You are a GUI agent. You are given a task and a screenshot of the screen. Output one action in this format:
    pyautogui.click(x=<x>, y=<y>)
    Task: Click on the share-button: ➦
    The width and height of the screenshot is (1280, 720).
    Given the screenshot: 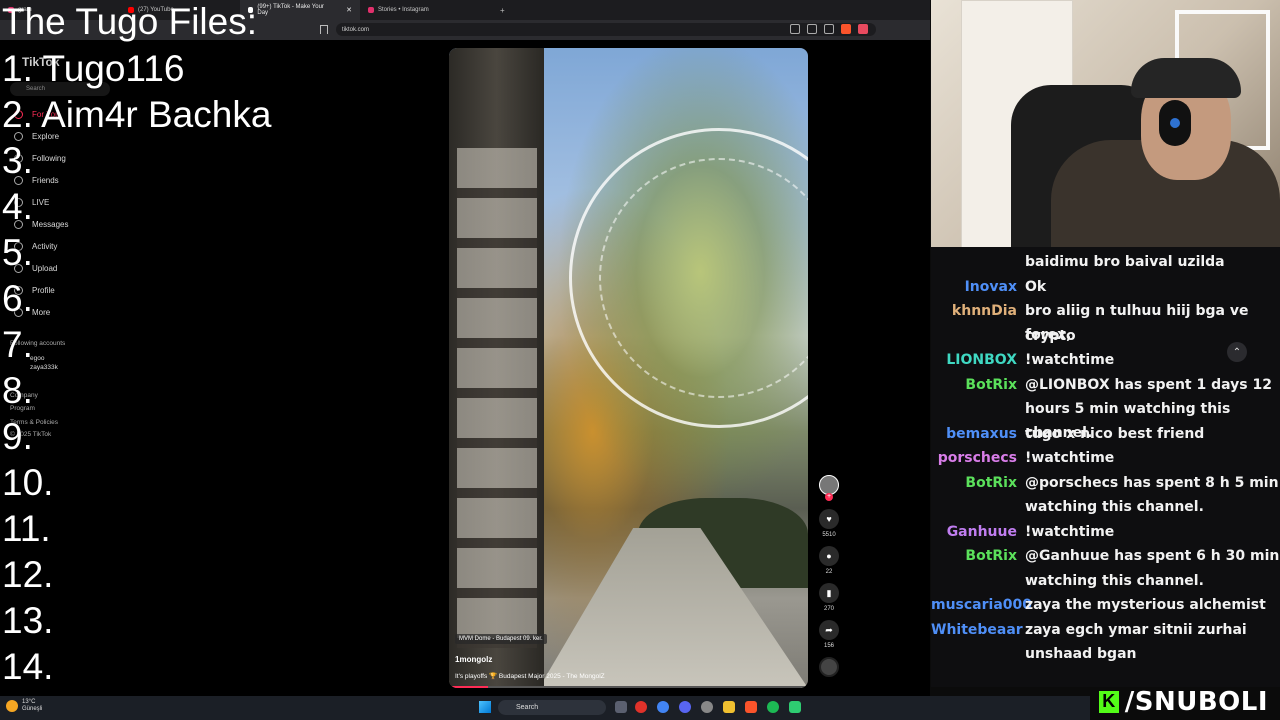 What is the action you would take?
    pyautogui.click(x=829, y=630)
    